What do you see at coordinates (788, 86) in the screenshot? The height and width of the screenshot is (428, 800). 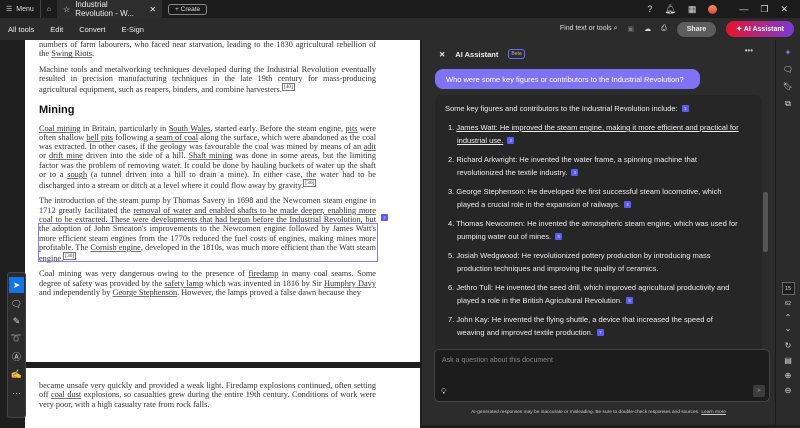 I see `bookmark-icon: 🔖︎` at bounding box center [788, 86].